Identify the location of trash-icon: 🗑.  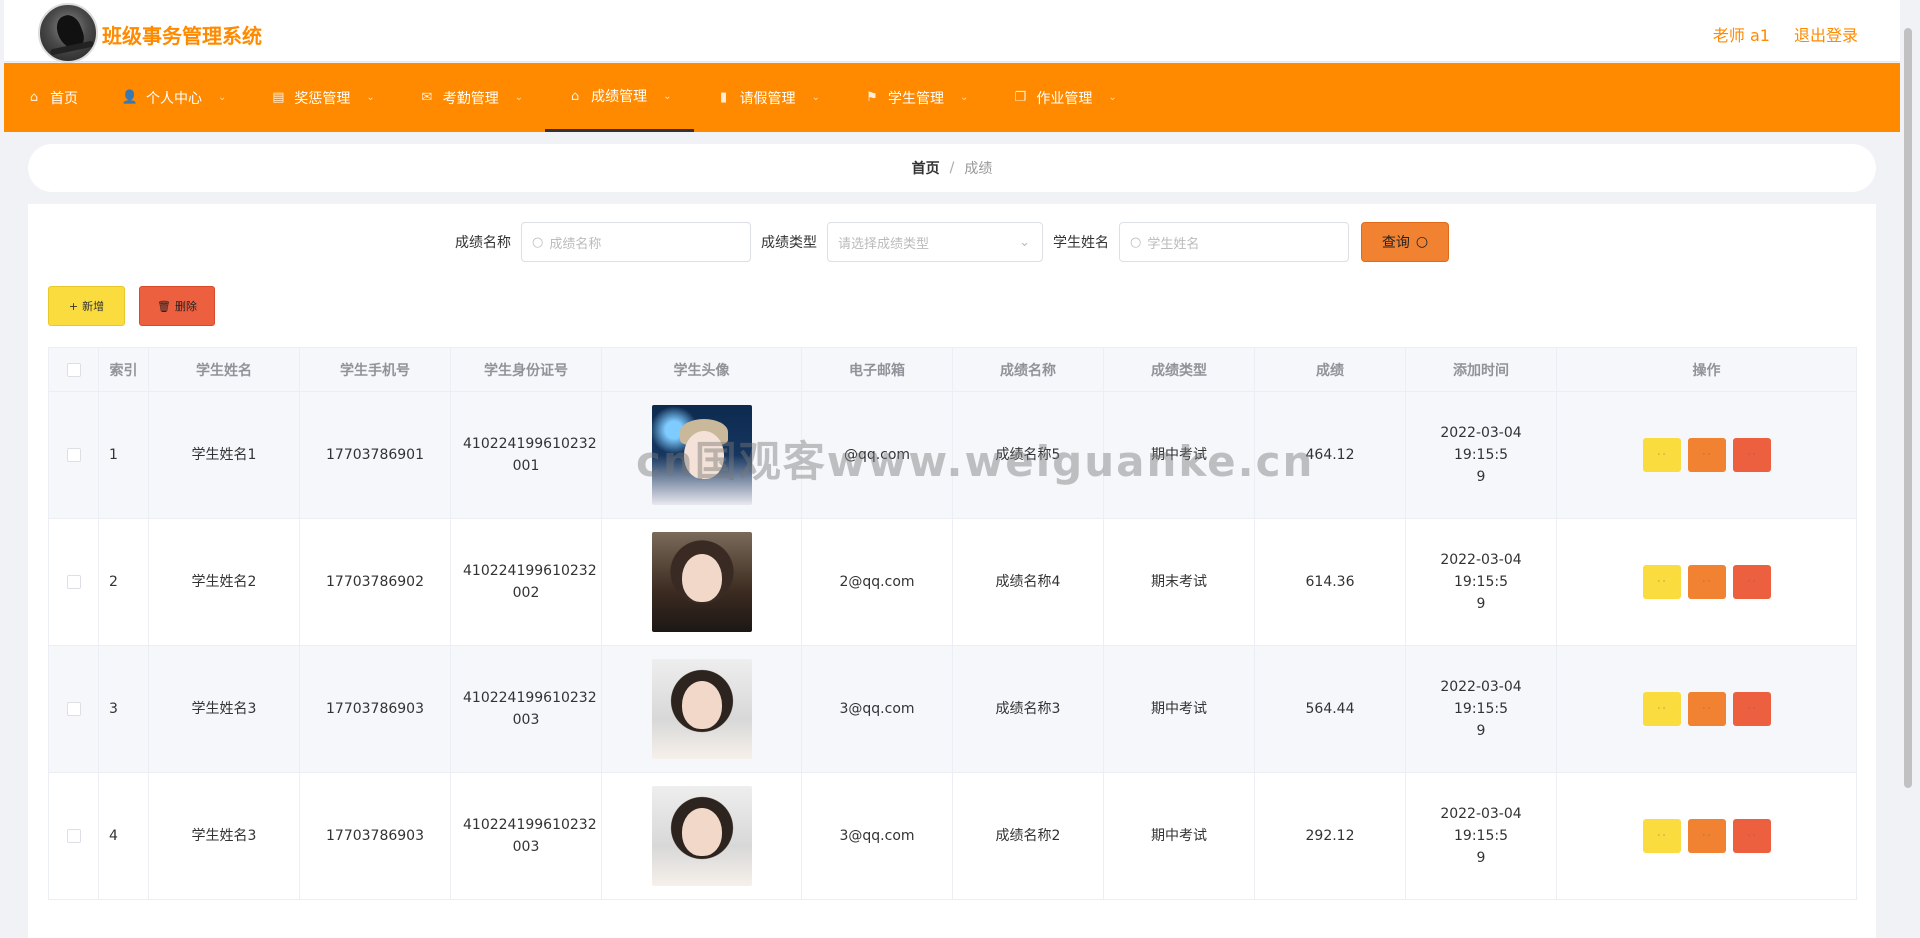
(164, 306).